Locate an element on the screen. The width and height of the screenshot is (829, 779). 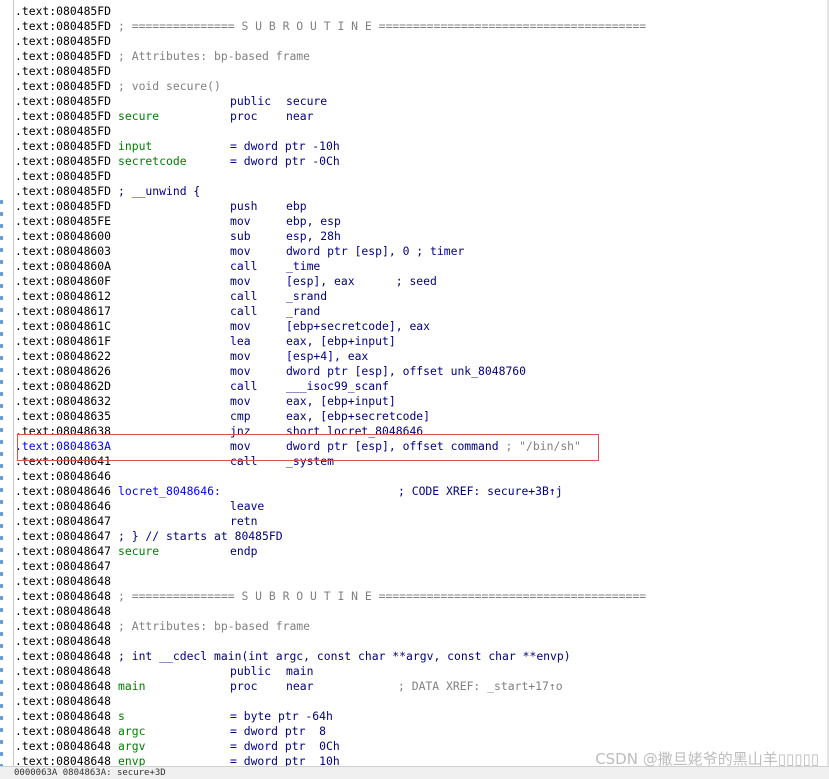
line-address: .text:08048632 is located at coordinates (63, 401).